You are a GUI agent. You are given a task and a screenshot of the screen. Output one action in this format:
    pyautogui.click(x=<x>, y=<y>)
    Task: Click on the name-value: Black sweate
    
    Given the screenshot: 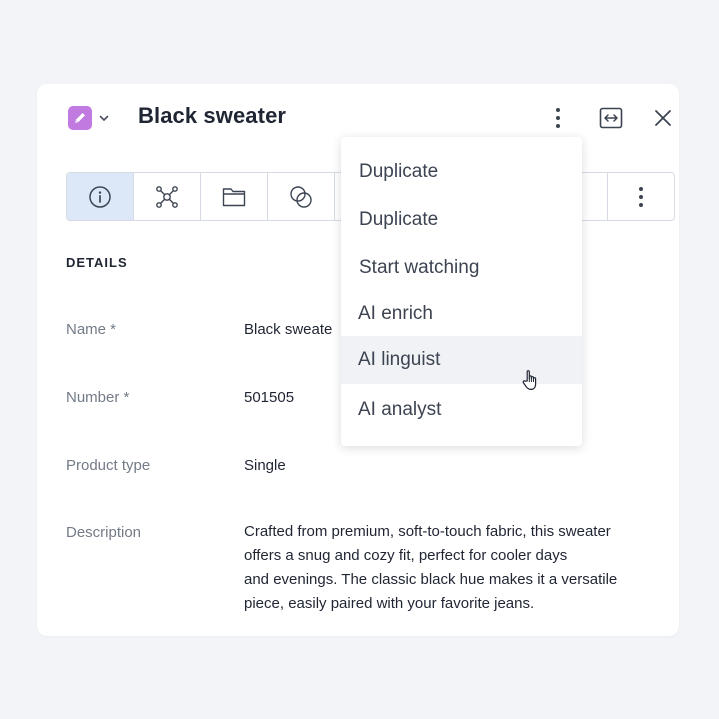 What is the action you would take?
    pyautogui.click(x=288, y=329)
    